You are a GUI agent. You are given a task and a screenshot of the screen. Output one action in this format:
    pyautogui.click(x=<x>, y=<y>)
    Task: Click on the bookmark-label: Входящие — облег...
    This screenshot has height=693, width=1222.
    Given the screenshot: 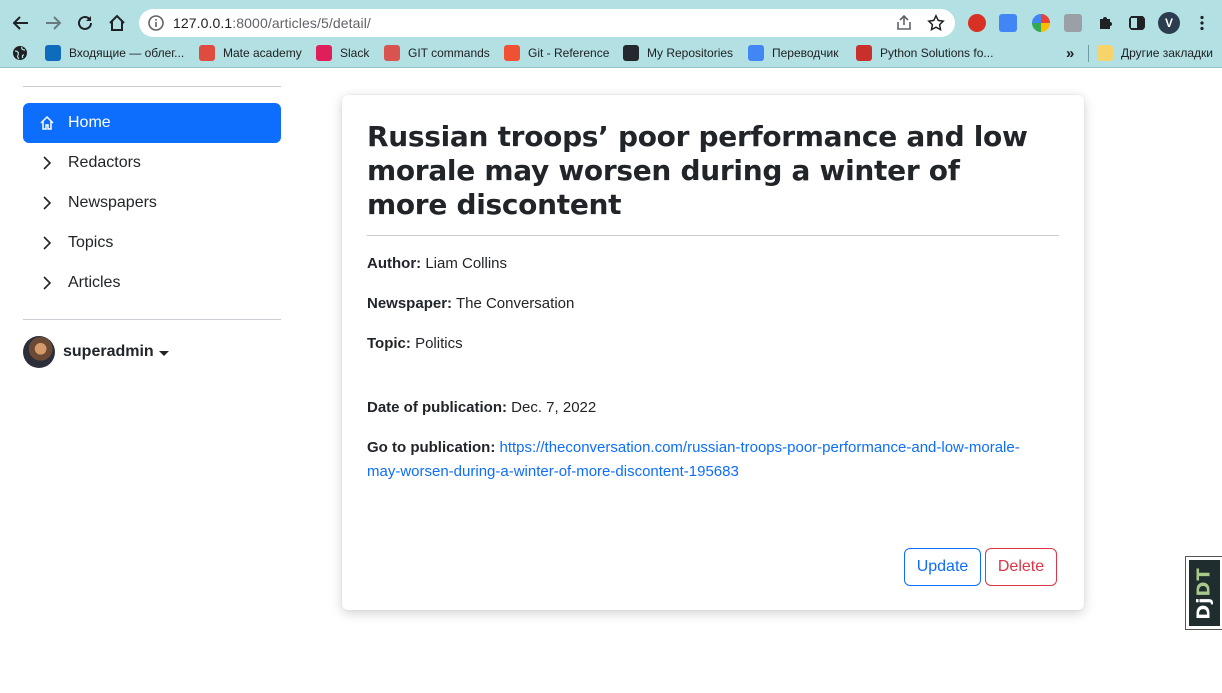 What is the action you would take?
    pyautogui.click(x=127, y=53)
    